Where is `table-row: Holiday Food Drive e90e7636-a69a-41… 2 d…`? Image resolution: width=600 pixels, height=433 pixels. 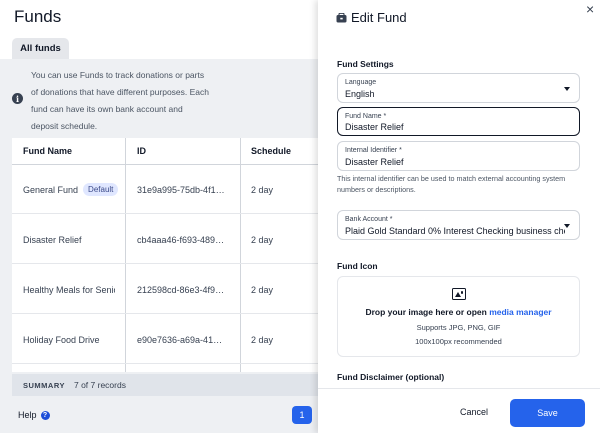 table-row: Holiday Food Drive e90e7636-a69a-41… 2 d… is located at coordinates (165, 339).